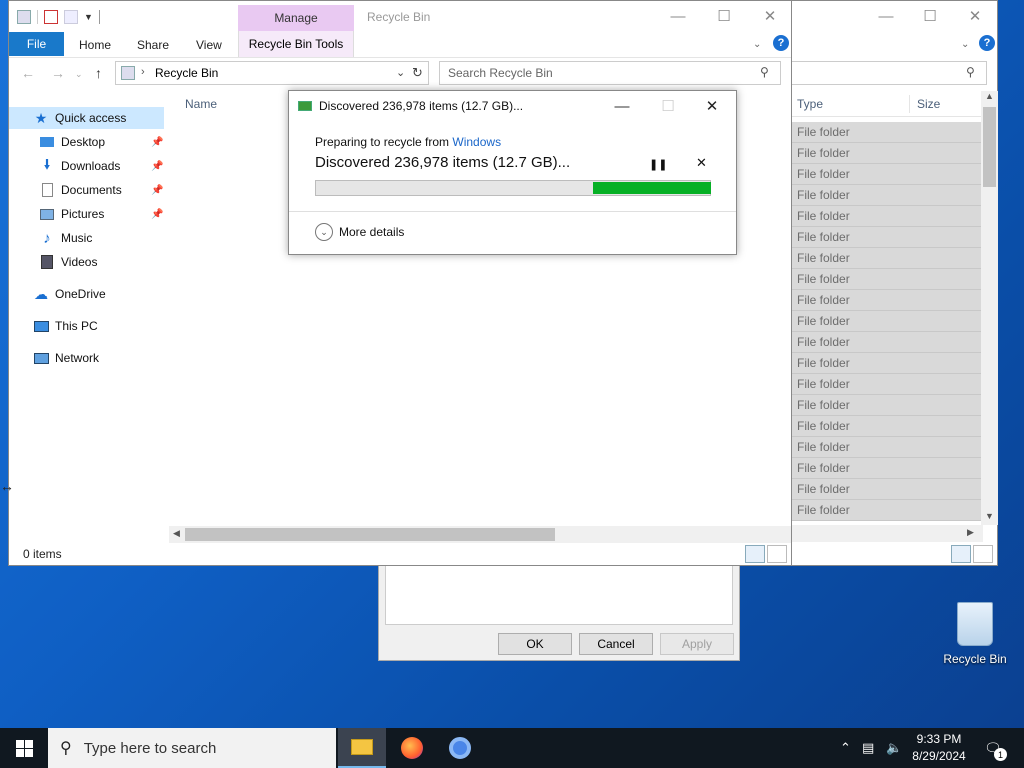  I want to click on cancel-button: Cancel, so click(616, 644).